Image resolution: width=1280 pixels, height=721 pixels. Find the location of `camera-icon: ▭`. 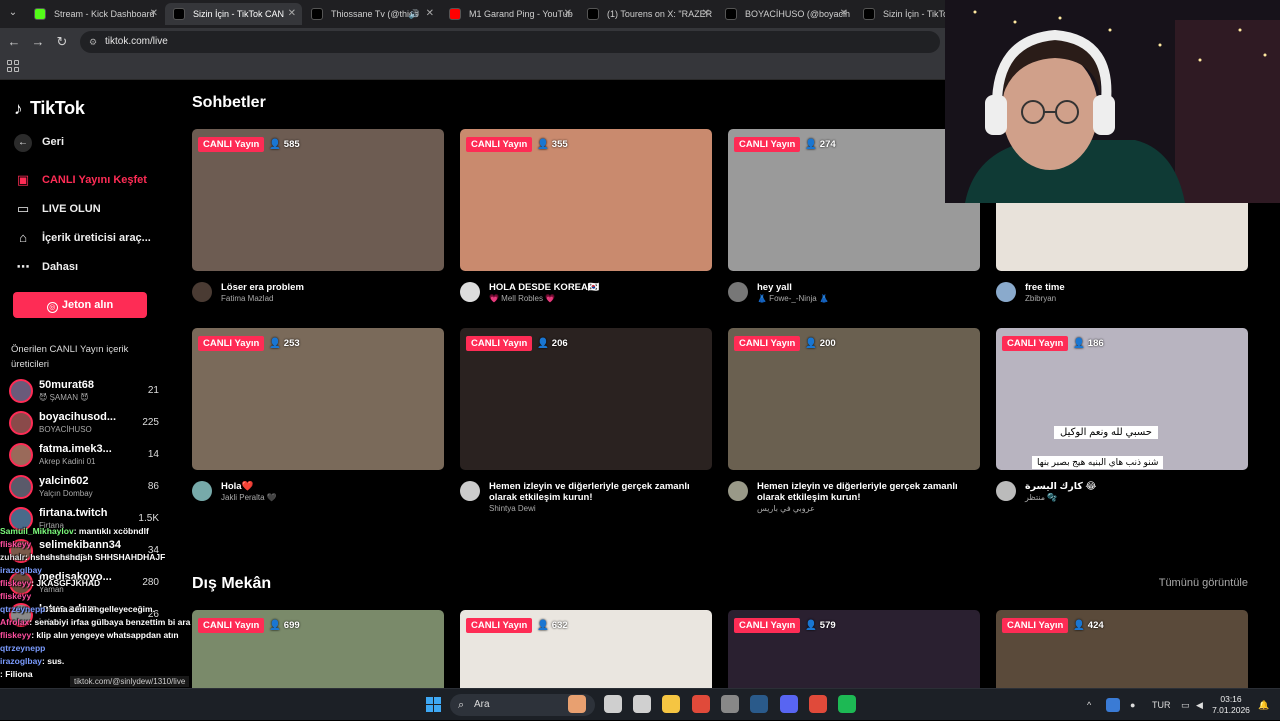

camera-icon: ▭ is located at coordinates (23, 208).